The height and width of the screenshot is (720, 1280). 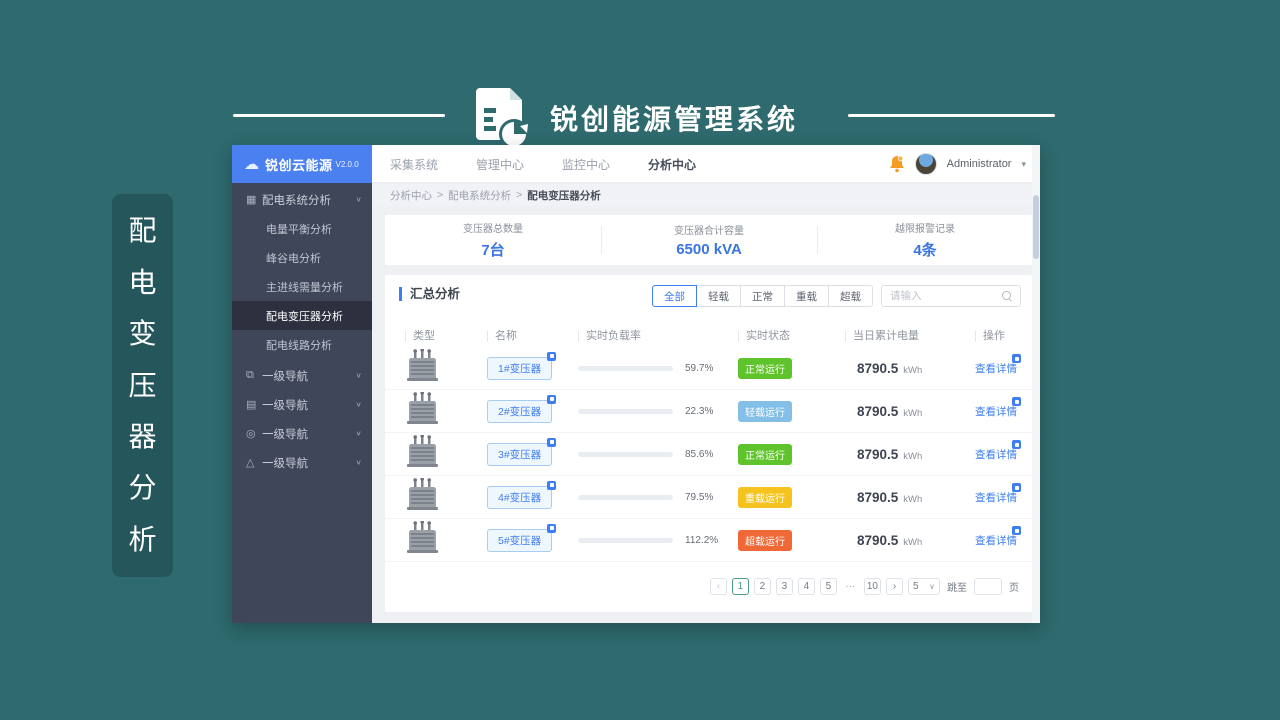 I want to click on tab-analysis-center: 分析中心, so click(x=672, y=164).